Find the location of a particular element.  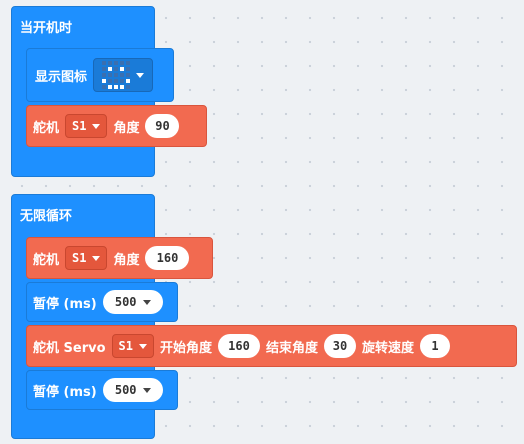

angle-input: 160 is located at coordinates (167, 258).